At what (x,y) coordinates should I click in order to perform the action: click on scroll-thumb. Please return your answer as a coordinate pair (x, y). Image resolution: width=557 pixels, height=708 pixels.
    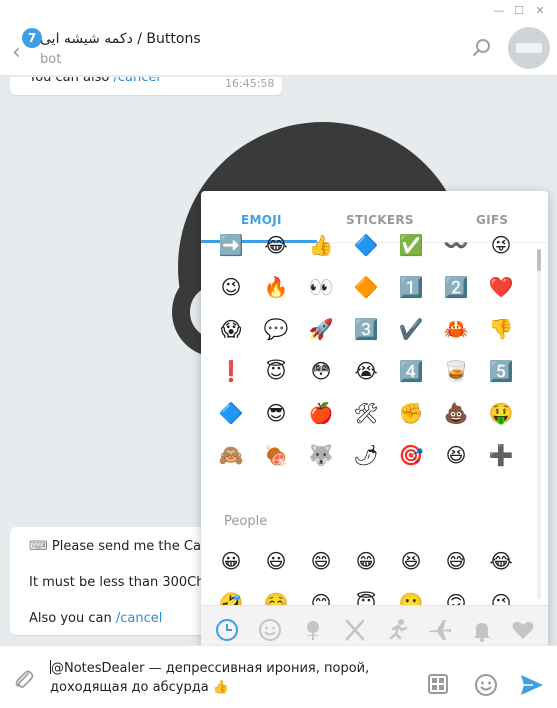
    Looking at the image, I should click on (539, 260).